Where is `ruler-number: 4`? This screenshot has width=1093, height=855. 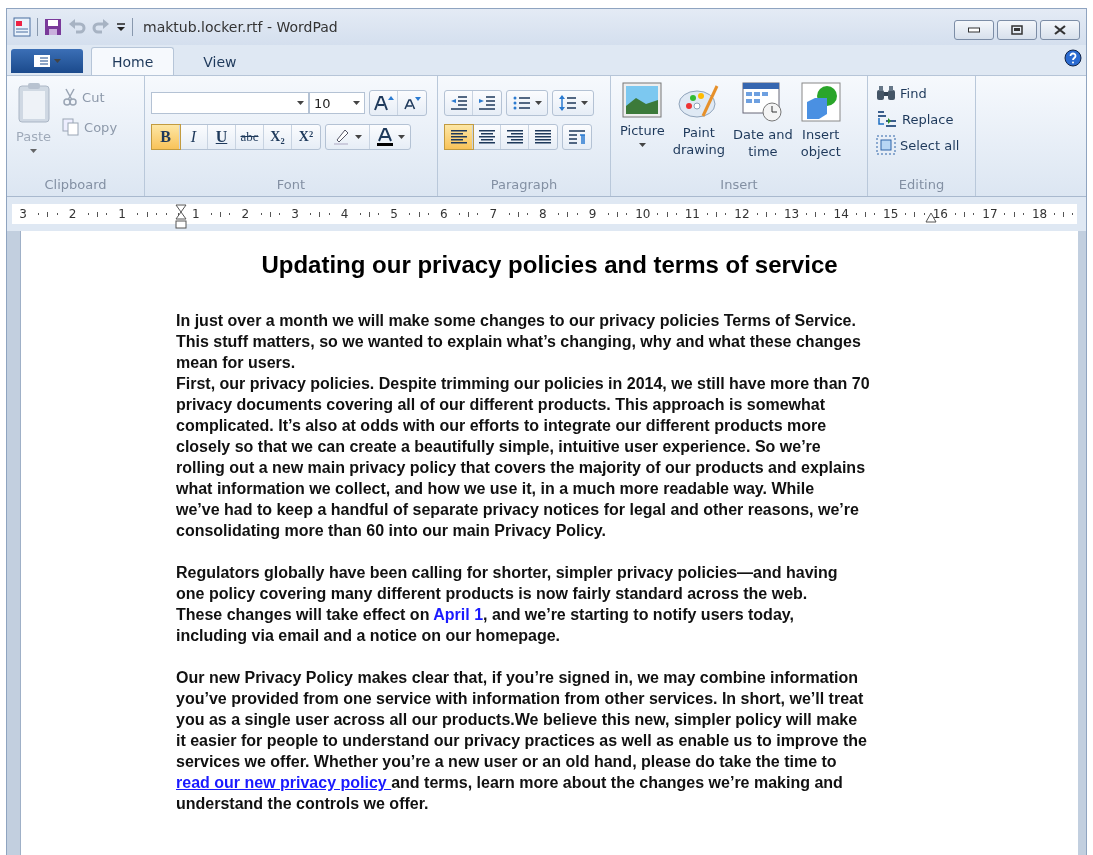 ruler-number: 4 is located at coordinates (344, 214).